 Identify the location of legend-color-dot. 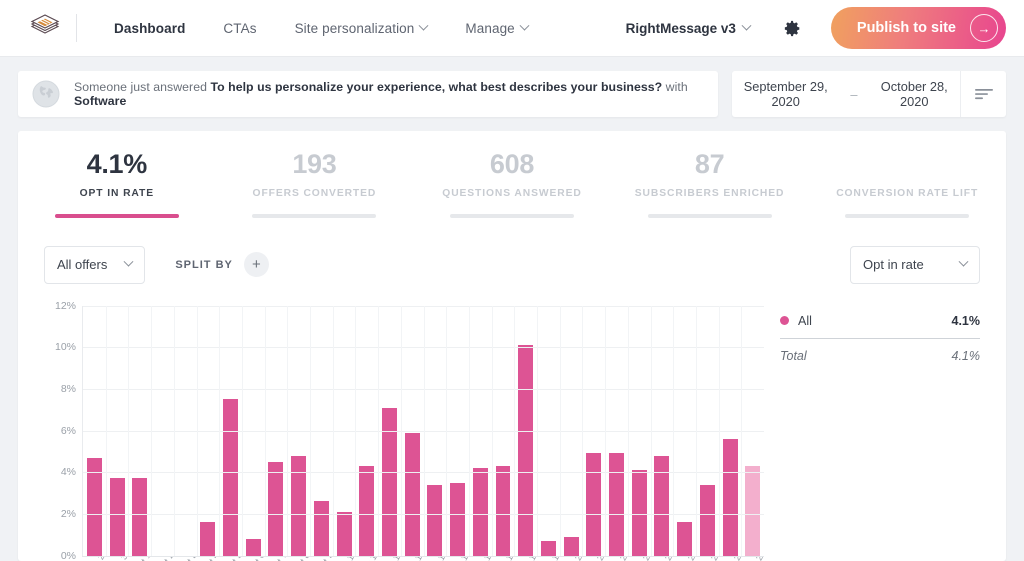
(784, 320).